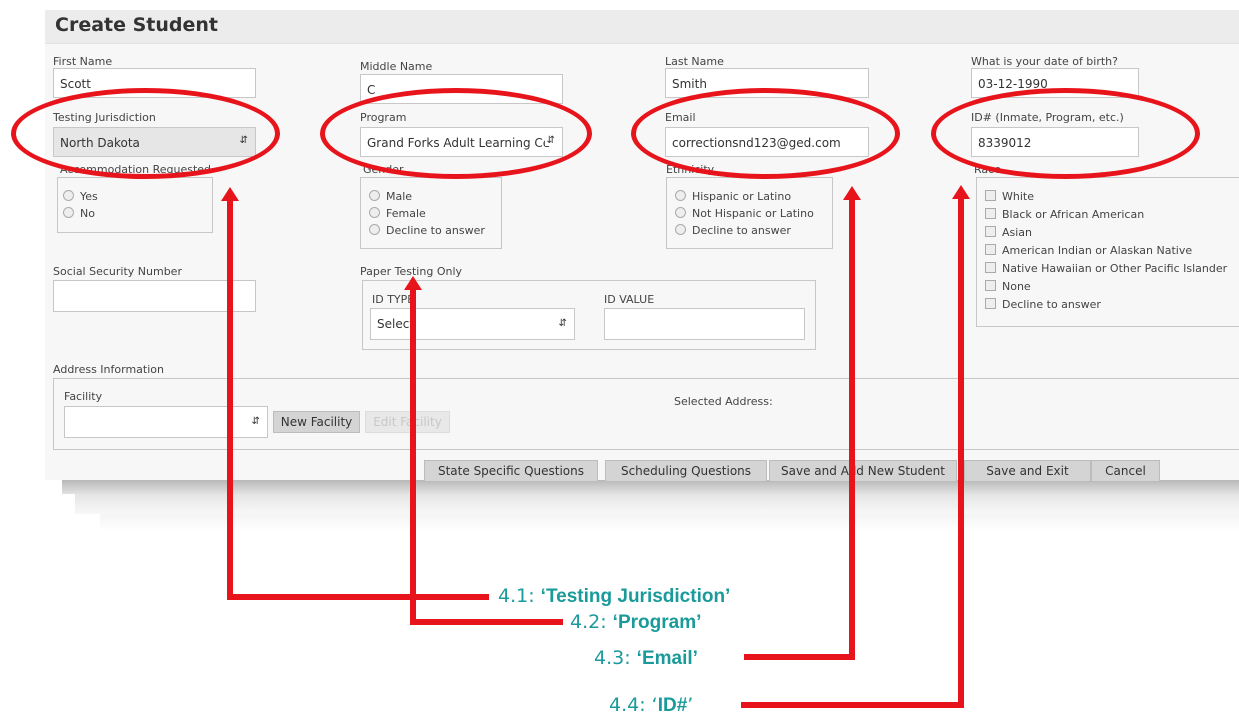 This screenshot has width=1239, height=721. I want to click on new-facility-button: New Facility, so click(316, 422).